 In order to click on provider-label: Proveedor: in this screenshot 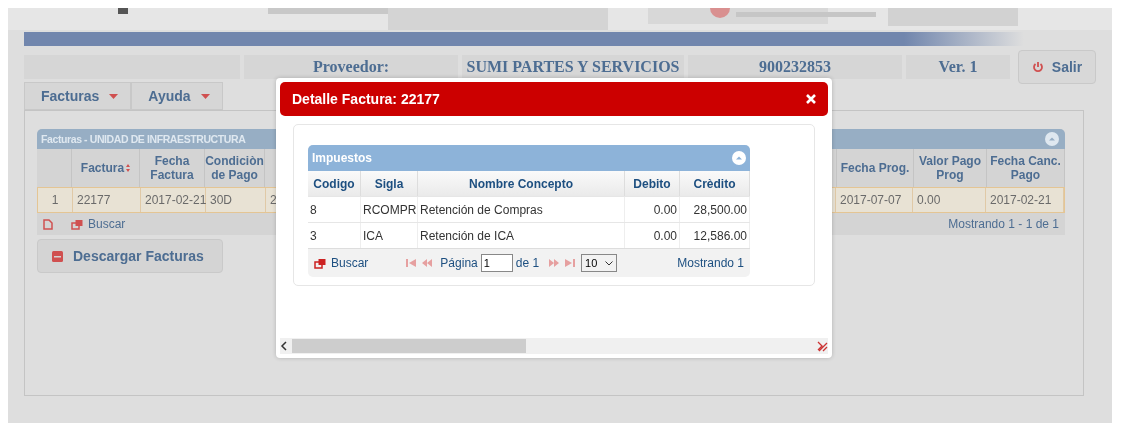, I will do `click(351, 67)`.